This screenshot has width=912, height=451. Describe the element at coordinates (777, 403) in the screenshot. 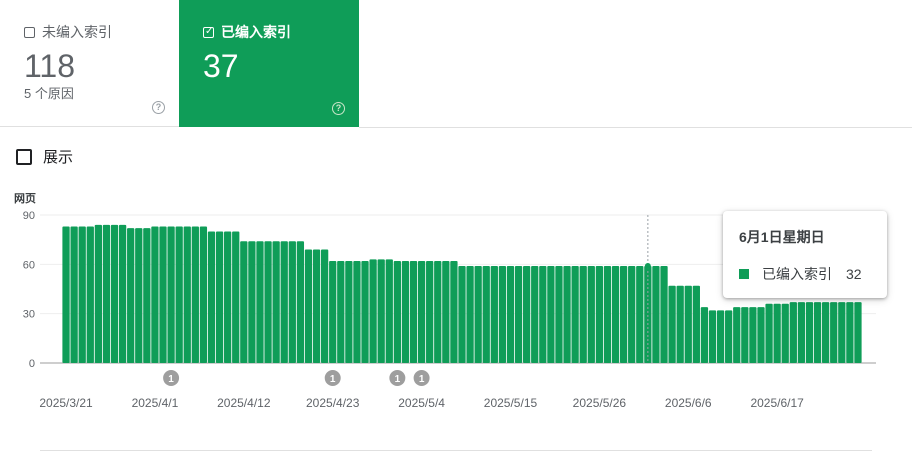

I see `x-tick-label: 2025/6/17` at that location.